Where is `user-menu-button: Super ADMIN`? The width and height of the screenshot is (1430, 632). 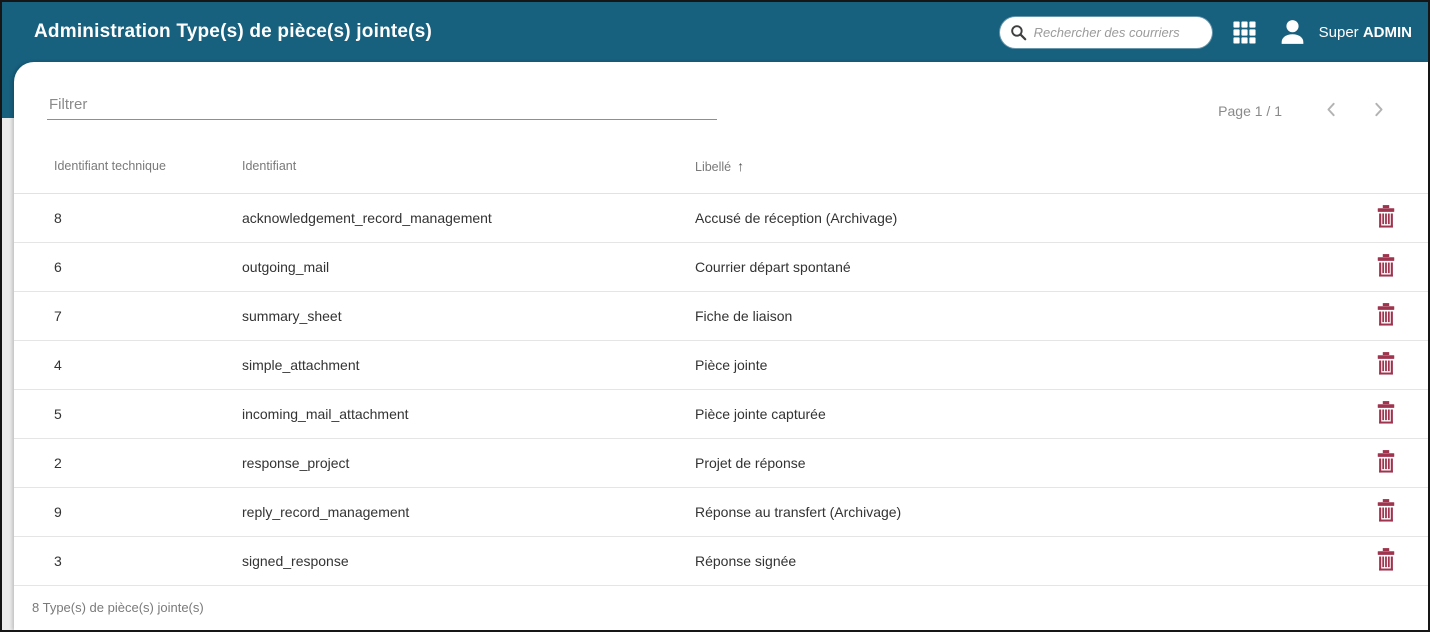
user-menu-button: Super ADMIN is located at coordinates (1344, 32).